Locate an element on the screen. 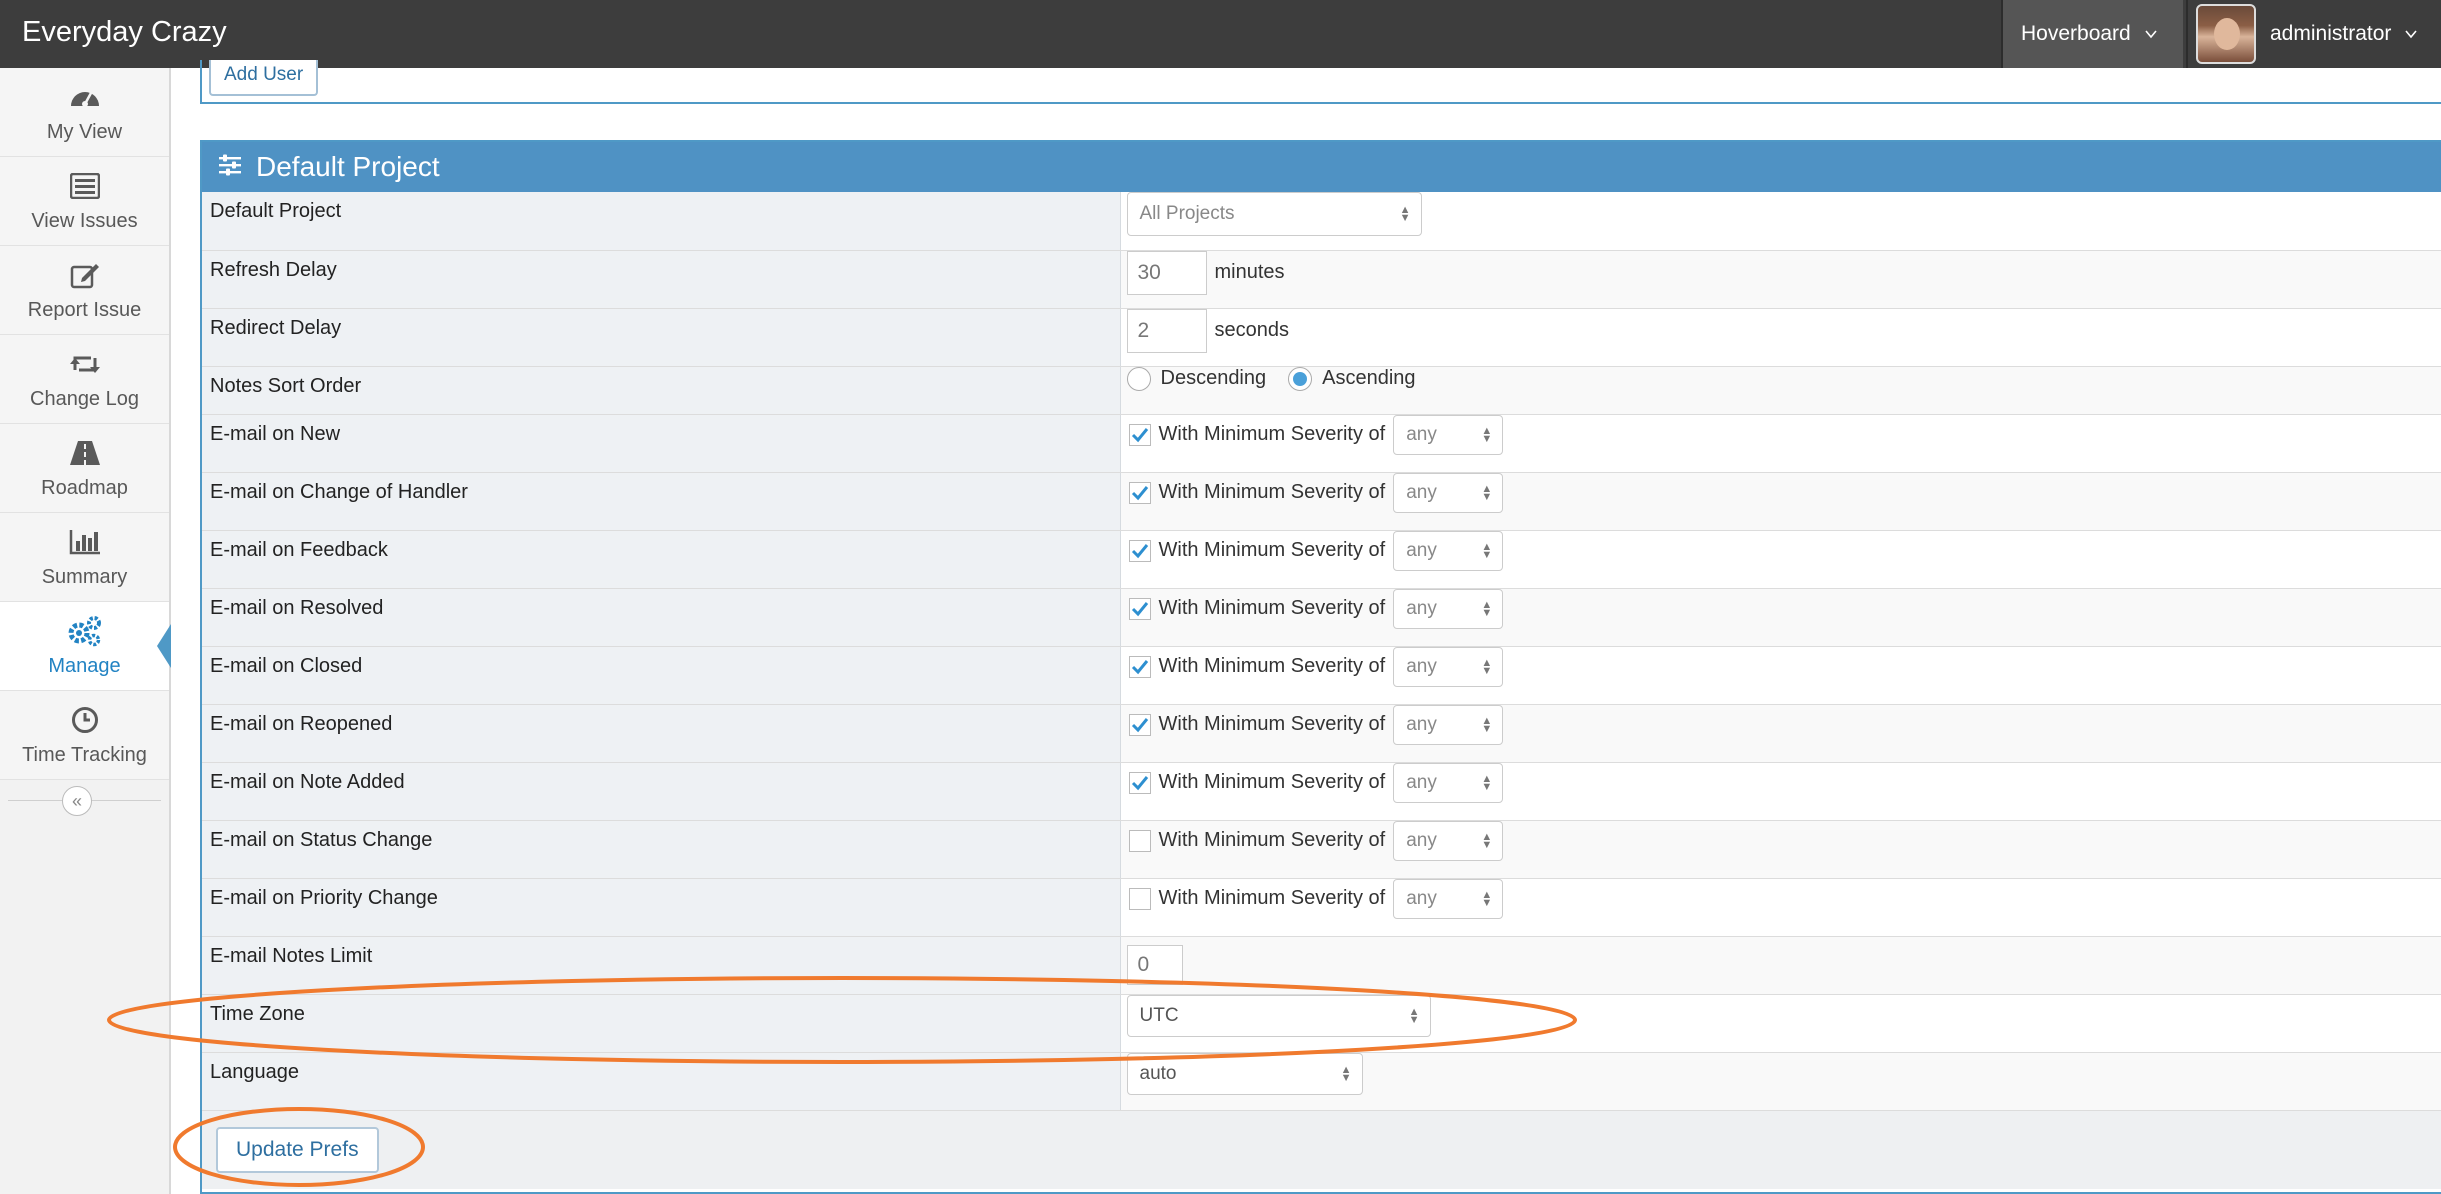 This screenshot has width=2441, height=1194. sidebar-item-time-tracking: Time Tracking is located at coordinates (84, 735).